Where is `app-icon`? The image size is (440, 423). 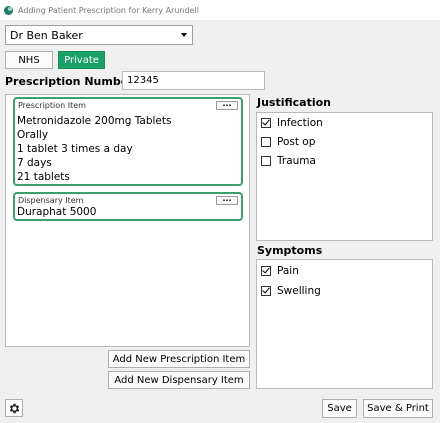
app-icon is located at coordinates (8, 10).